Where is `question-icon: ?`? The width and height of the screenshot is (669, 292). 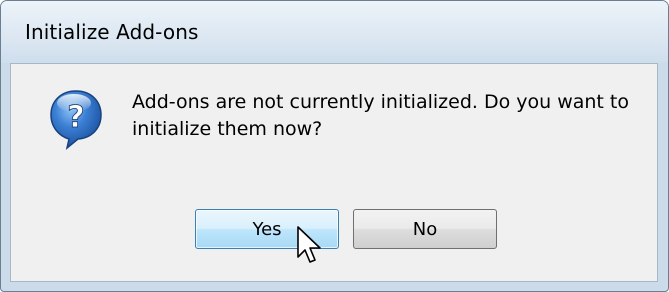
question-icon: ? is located at coordinates (76, 120).